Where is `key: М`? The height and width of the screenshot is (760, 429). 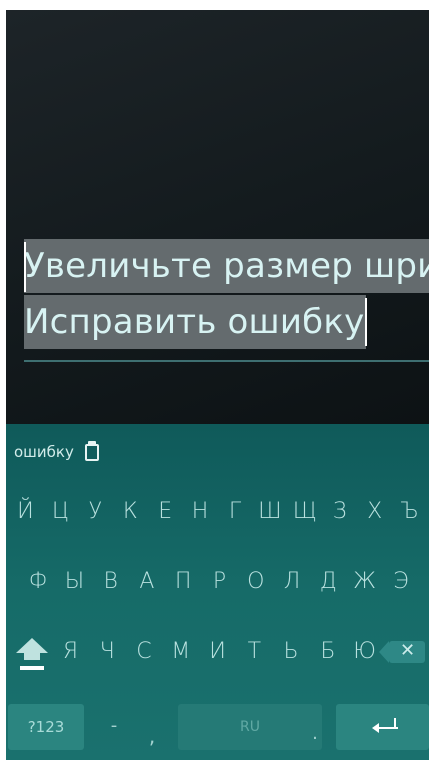
key: М is located at coordinates (180, 652).